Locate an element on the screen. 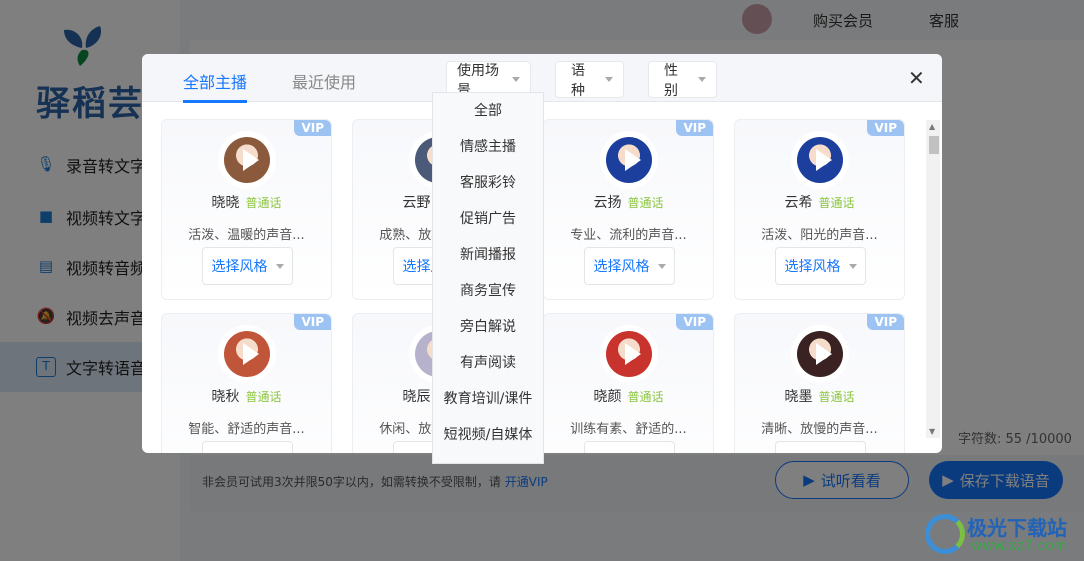 The height and width of the screenshot is (561, 1084). speaker-card: VIP 云希 普通话 活泼、阳光的声音... 选择风格 is located at coordinates (819, 209).